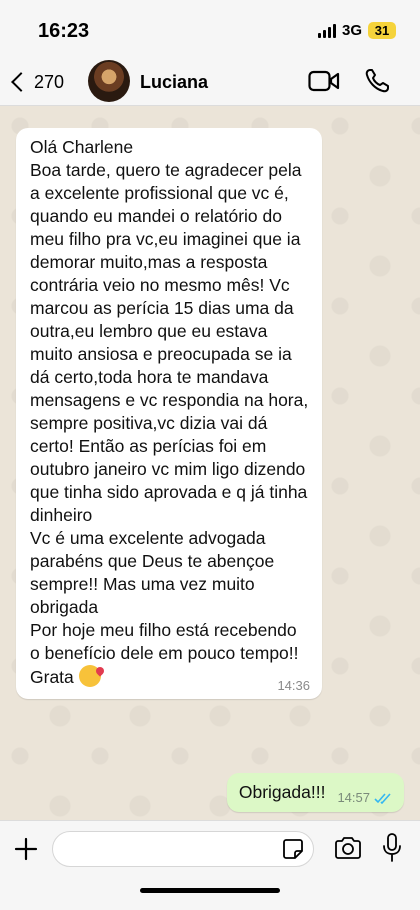  I want to click on message-meta: 14:57, so click(364, 797).